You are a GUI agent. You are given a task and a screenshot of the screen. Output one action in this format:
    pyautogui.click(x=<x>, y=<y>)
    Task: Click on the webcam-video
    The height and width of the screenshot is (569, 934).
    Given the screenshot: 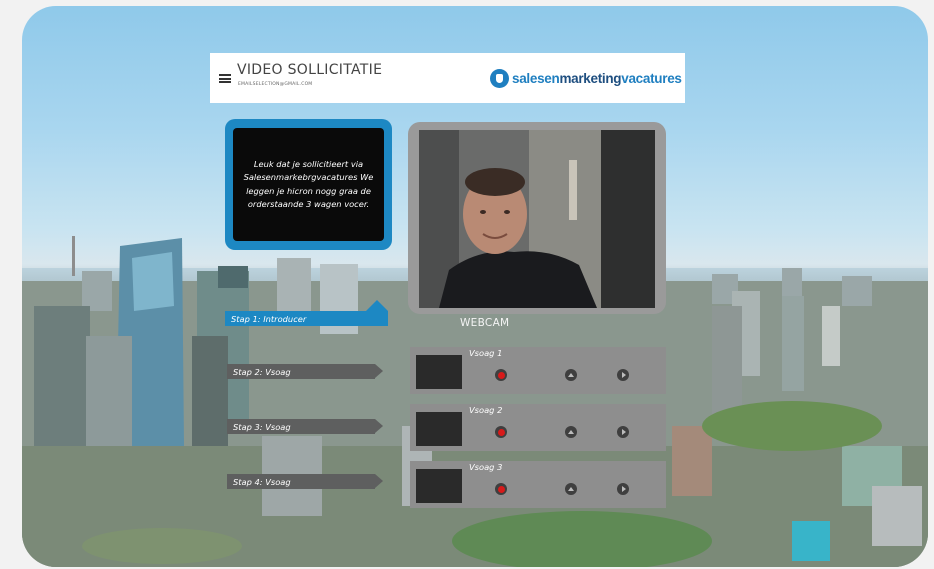 What is the action you would take?
    pyautogui.click(x=537, y=219)
    